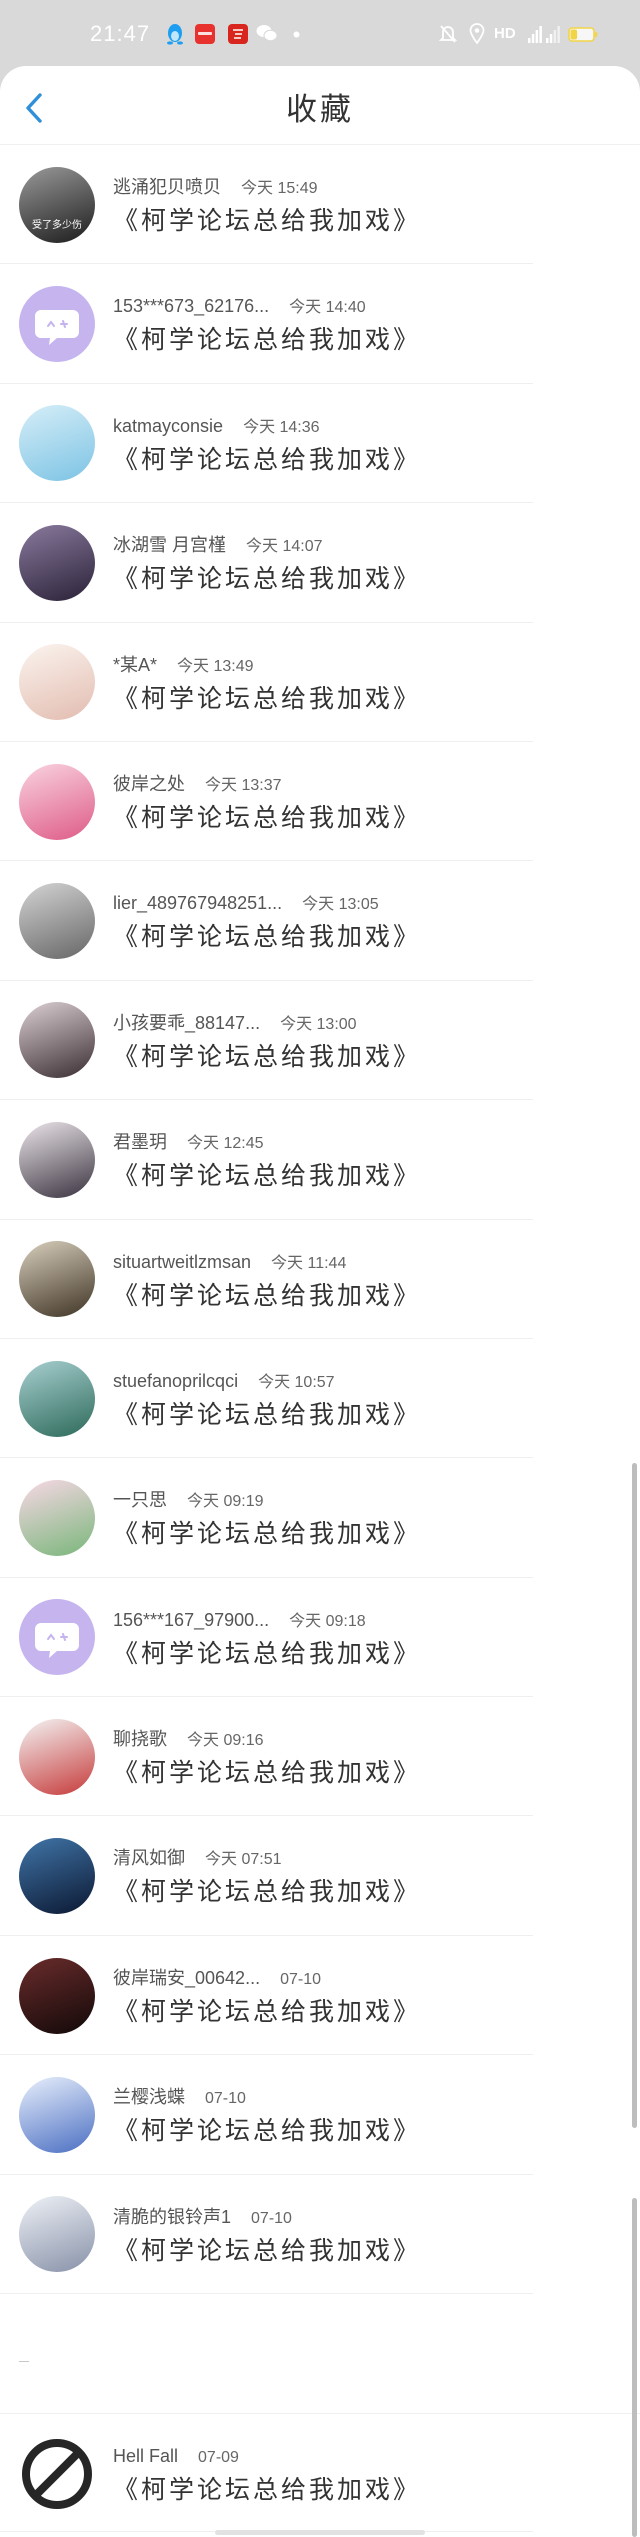  I want to click on scrollbar, so click(634, 1795).